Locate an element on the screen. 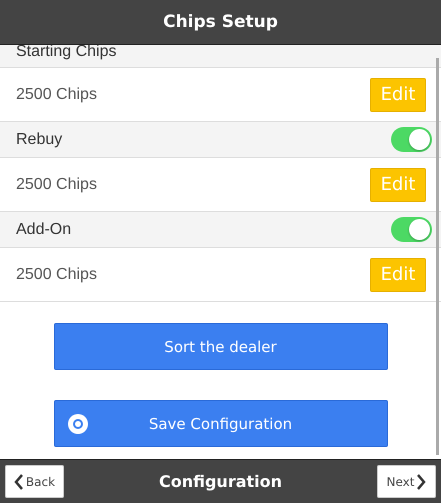 Image resolution: width=441 pixels, height=503 pixels. section-label: Add-On is located at coordinates (44, 230).